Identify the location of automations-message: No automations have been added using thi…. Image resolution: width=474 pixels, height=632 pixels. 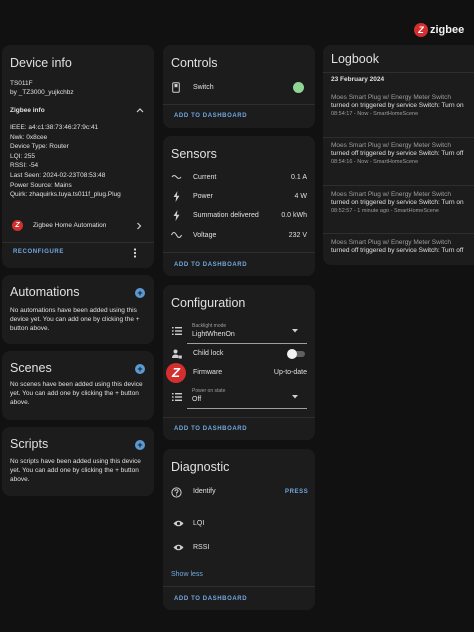
(75, 319).